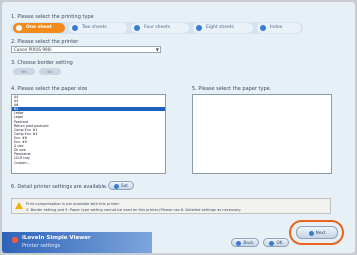 The width and height of the screenshot is (357, 255). Describe the element at coordinates (50, 71) in the screenshot. I see `border-no-button: No` at that location.